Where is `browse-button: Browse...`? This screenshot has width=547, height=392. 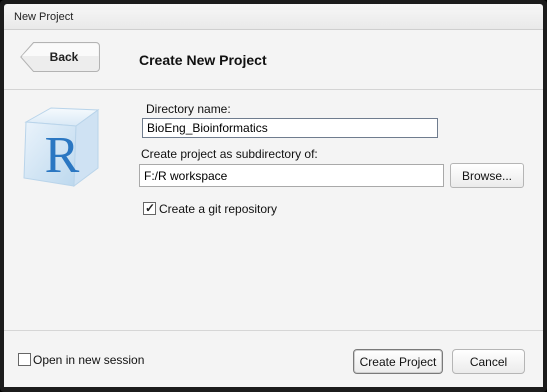 browse-button: Browse... is located at coordinates (487, 175).